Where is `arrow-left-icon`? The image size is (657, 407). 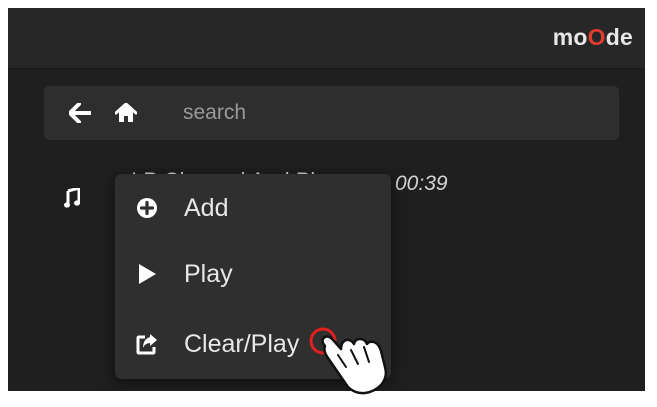 arrow-left-icon is located at coordinates (80, 113).